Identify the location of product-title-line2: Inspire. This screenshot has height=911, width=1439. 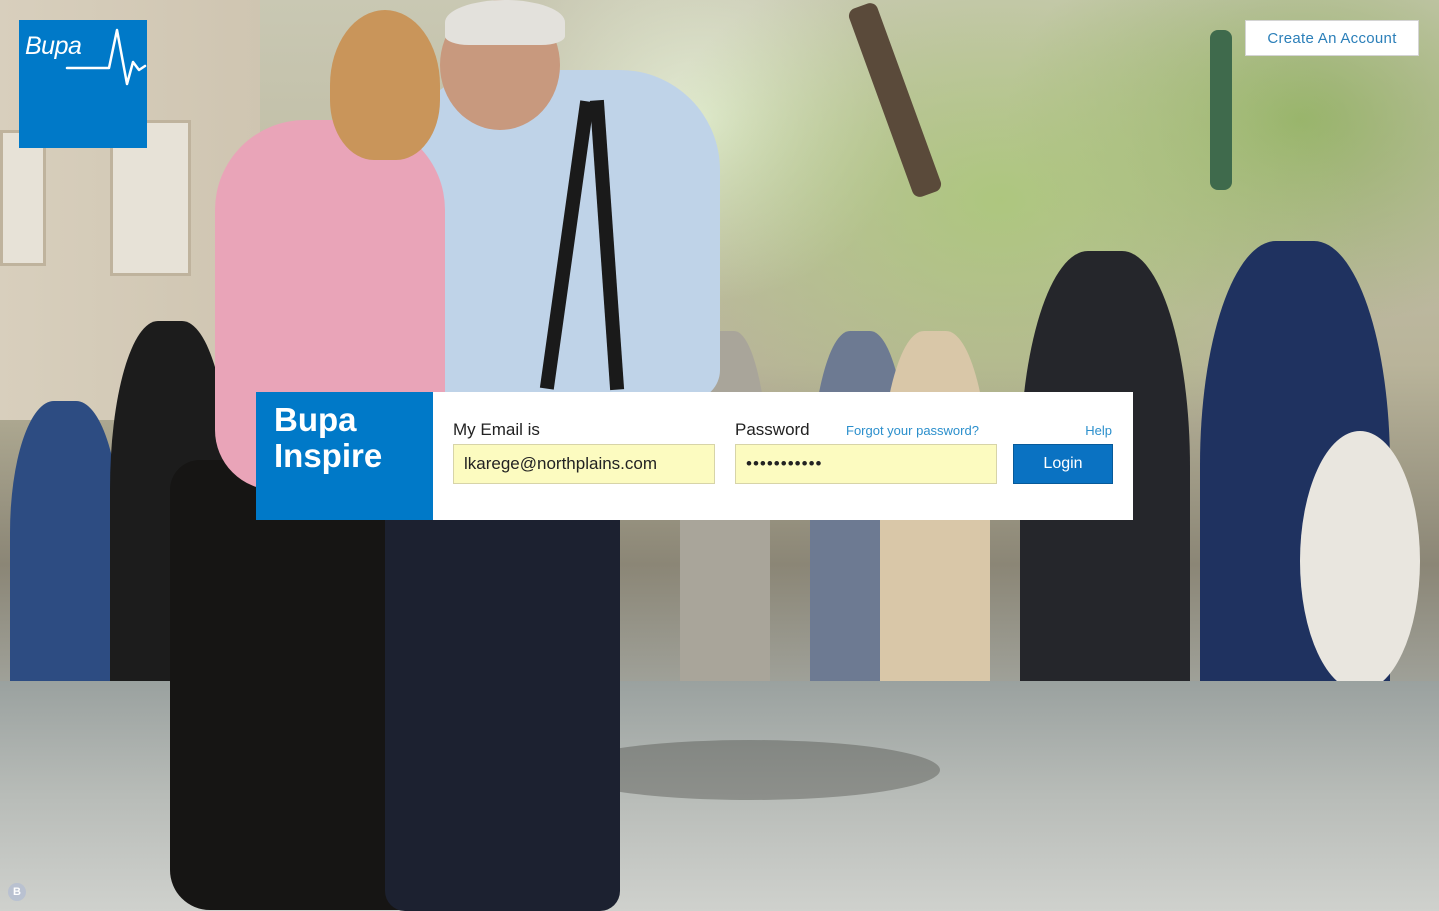
(328, 455).